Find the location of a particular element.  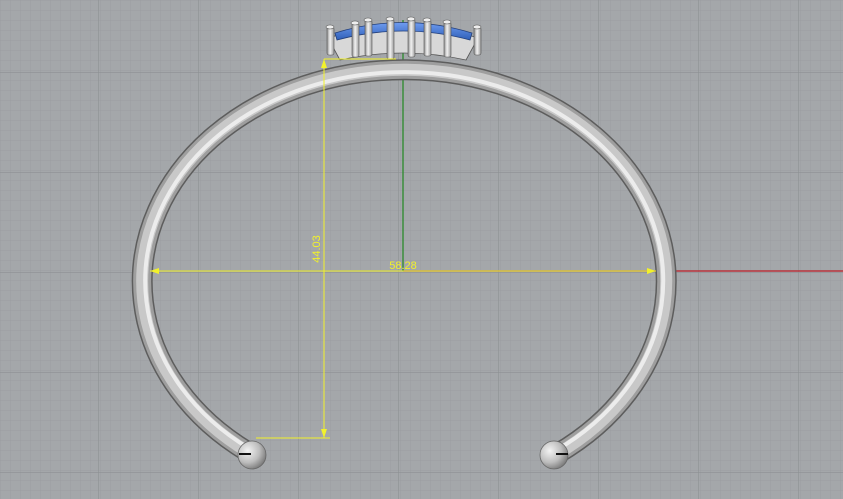

end-ball-right is located at coordinates (554, 455).